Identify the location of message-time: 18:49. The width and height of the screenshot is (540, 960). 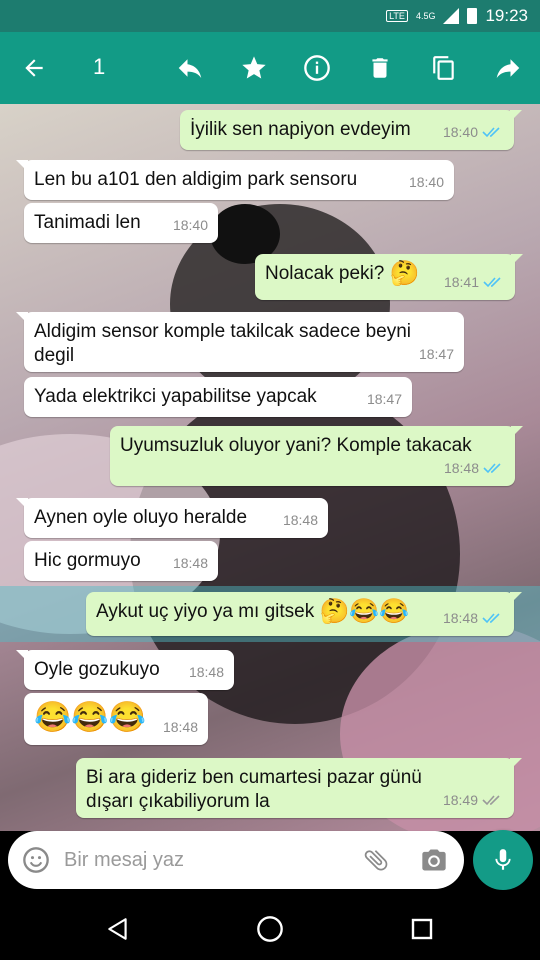
(460, 800).